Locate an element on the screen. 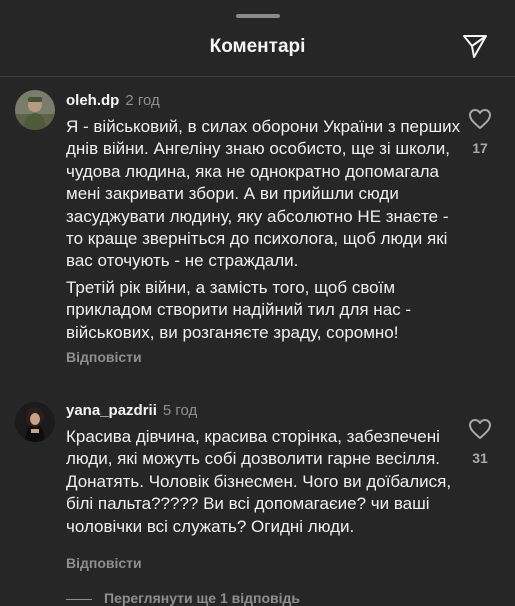 The image size is (515, 606). comment-time: 2 год is located at coordinates (142, 100).